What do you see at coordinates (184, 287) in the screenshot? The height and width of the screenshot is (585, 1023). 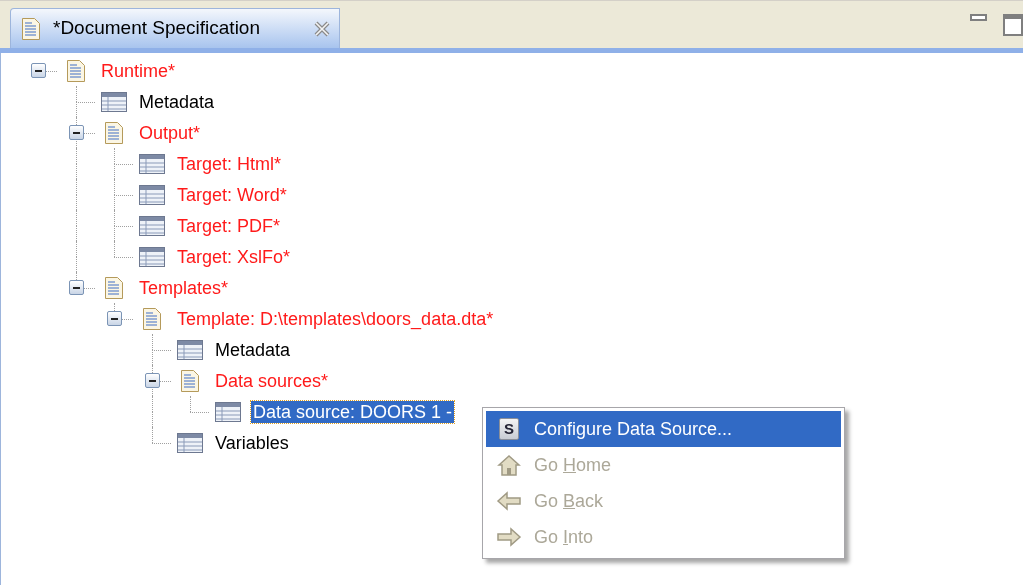 I see `tree-item: Templates*` at bounding box center [184, 287].